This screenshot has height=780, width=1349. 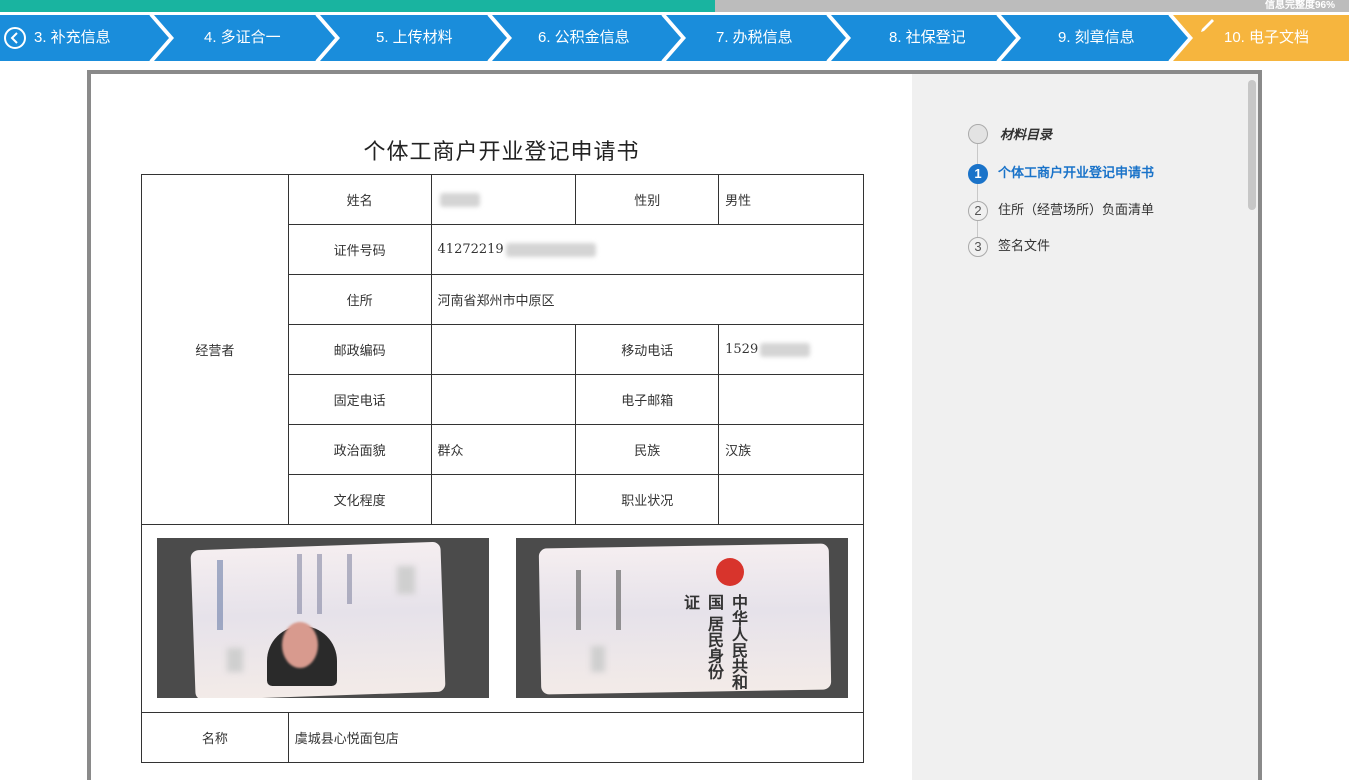 What do you see at coordinates (1299, 5) in the screenshot?
I see `progress-text: 信息完整度96%` at bounding box center [1299, 5].